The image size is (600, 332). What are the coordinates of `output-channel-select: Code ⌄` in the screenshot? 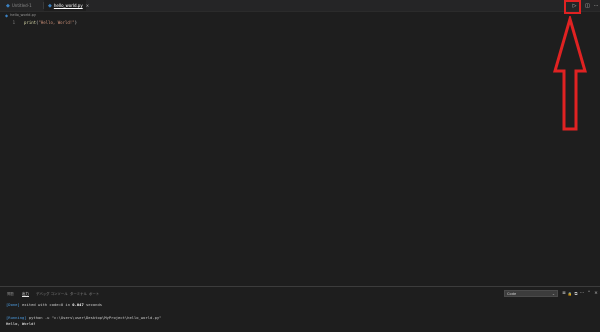 It's located at (531, 293).